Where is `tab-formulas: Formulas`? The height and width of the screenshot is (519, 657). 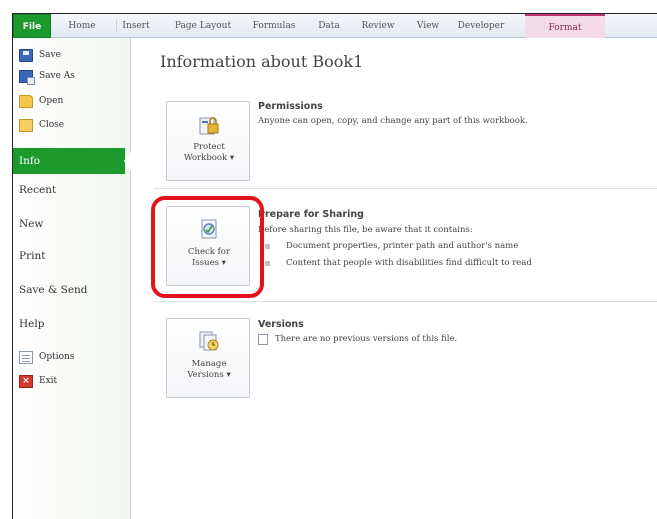
tab-formulas: Formulas is located at coordinates (274, 26).